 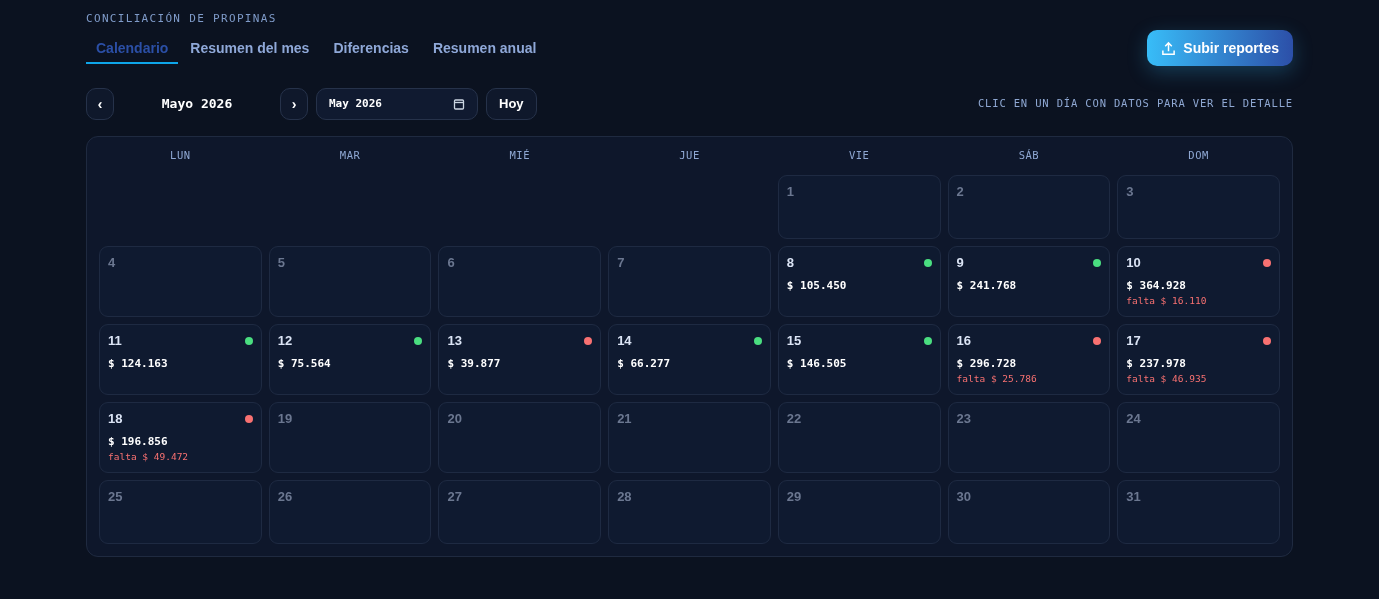 What do you see at coordinates (1134, 341) in the screenshot?
I see `day-number: 17` at bounding box center [1134, 341].